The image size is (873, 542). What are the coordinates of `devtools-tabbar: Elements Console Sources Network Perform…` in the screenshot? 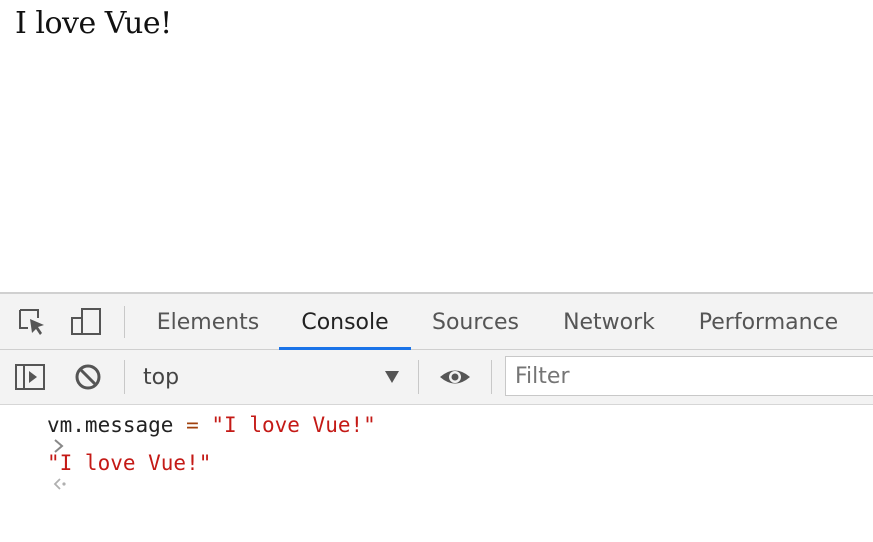 It's located at (436, 322).